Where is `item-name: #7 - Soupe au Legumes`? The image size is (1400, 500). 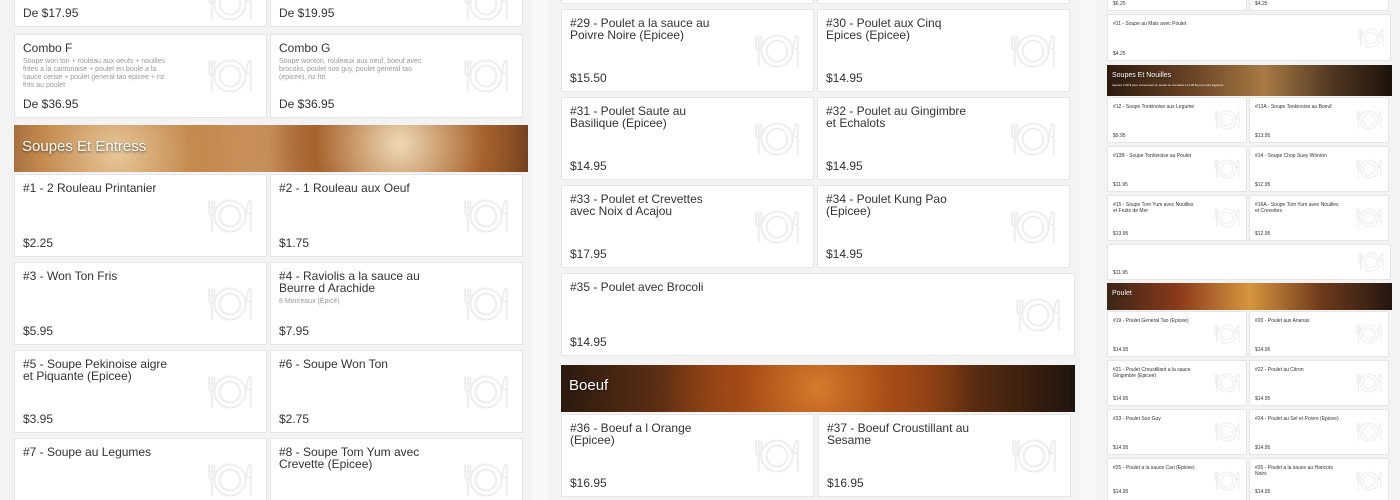
item-name: #7 - Soupe au Legumes is located at coordinates (87, 452).